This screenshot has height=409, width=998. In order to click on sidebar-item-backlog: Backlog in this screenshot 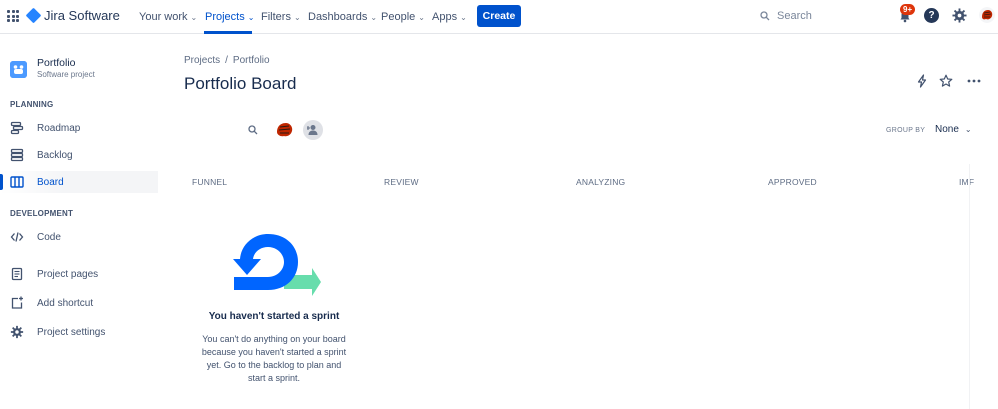, I will do `click(79, 155)`.